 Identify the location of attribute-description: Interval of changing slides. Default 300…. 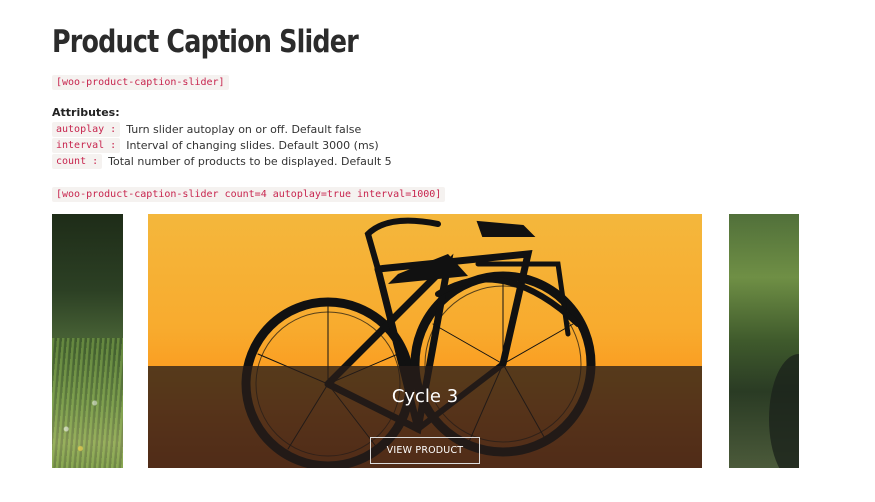
(252, 145).